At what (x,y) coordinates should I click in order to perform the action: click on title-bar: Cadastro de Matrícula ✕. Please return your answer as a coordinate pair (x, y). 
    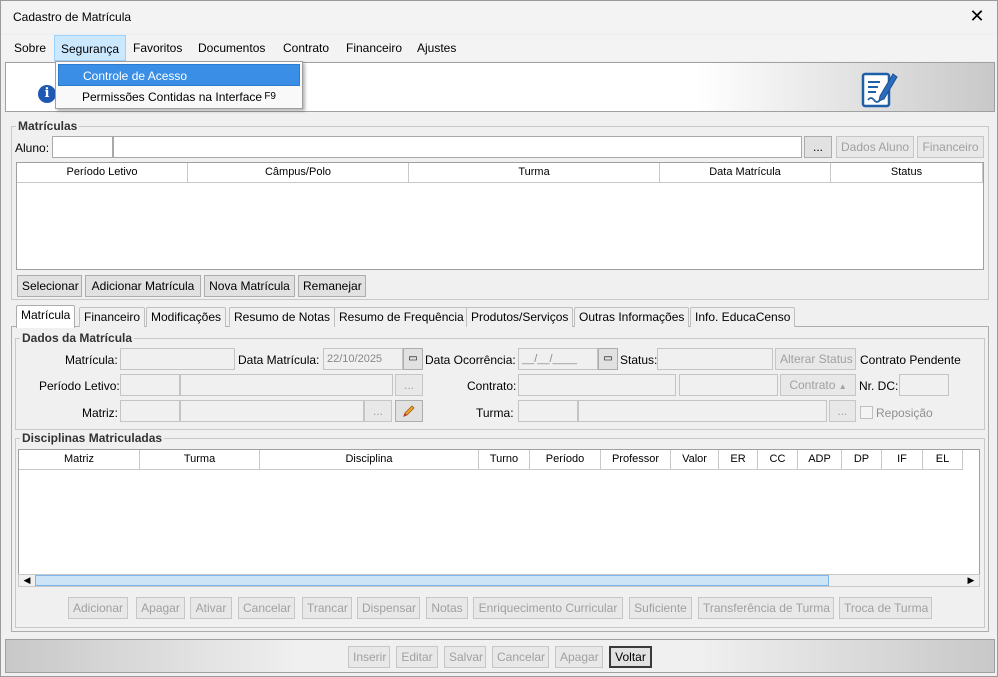
    Looking at the image, I should click on (499, 17).